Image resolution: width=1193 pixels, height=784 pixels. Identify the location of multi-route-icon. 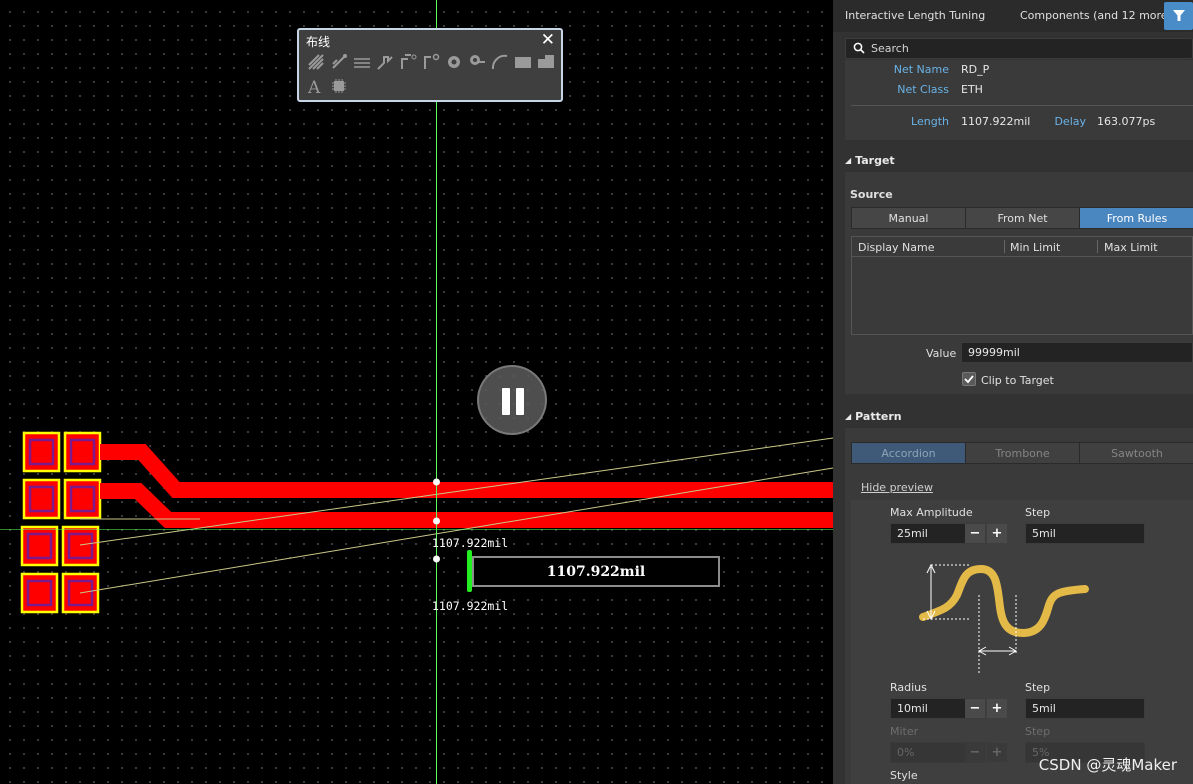
(362, 62).